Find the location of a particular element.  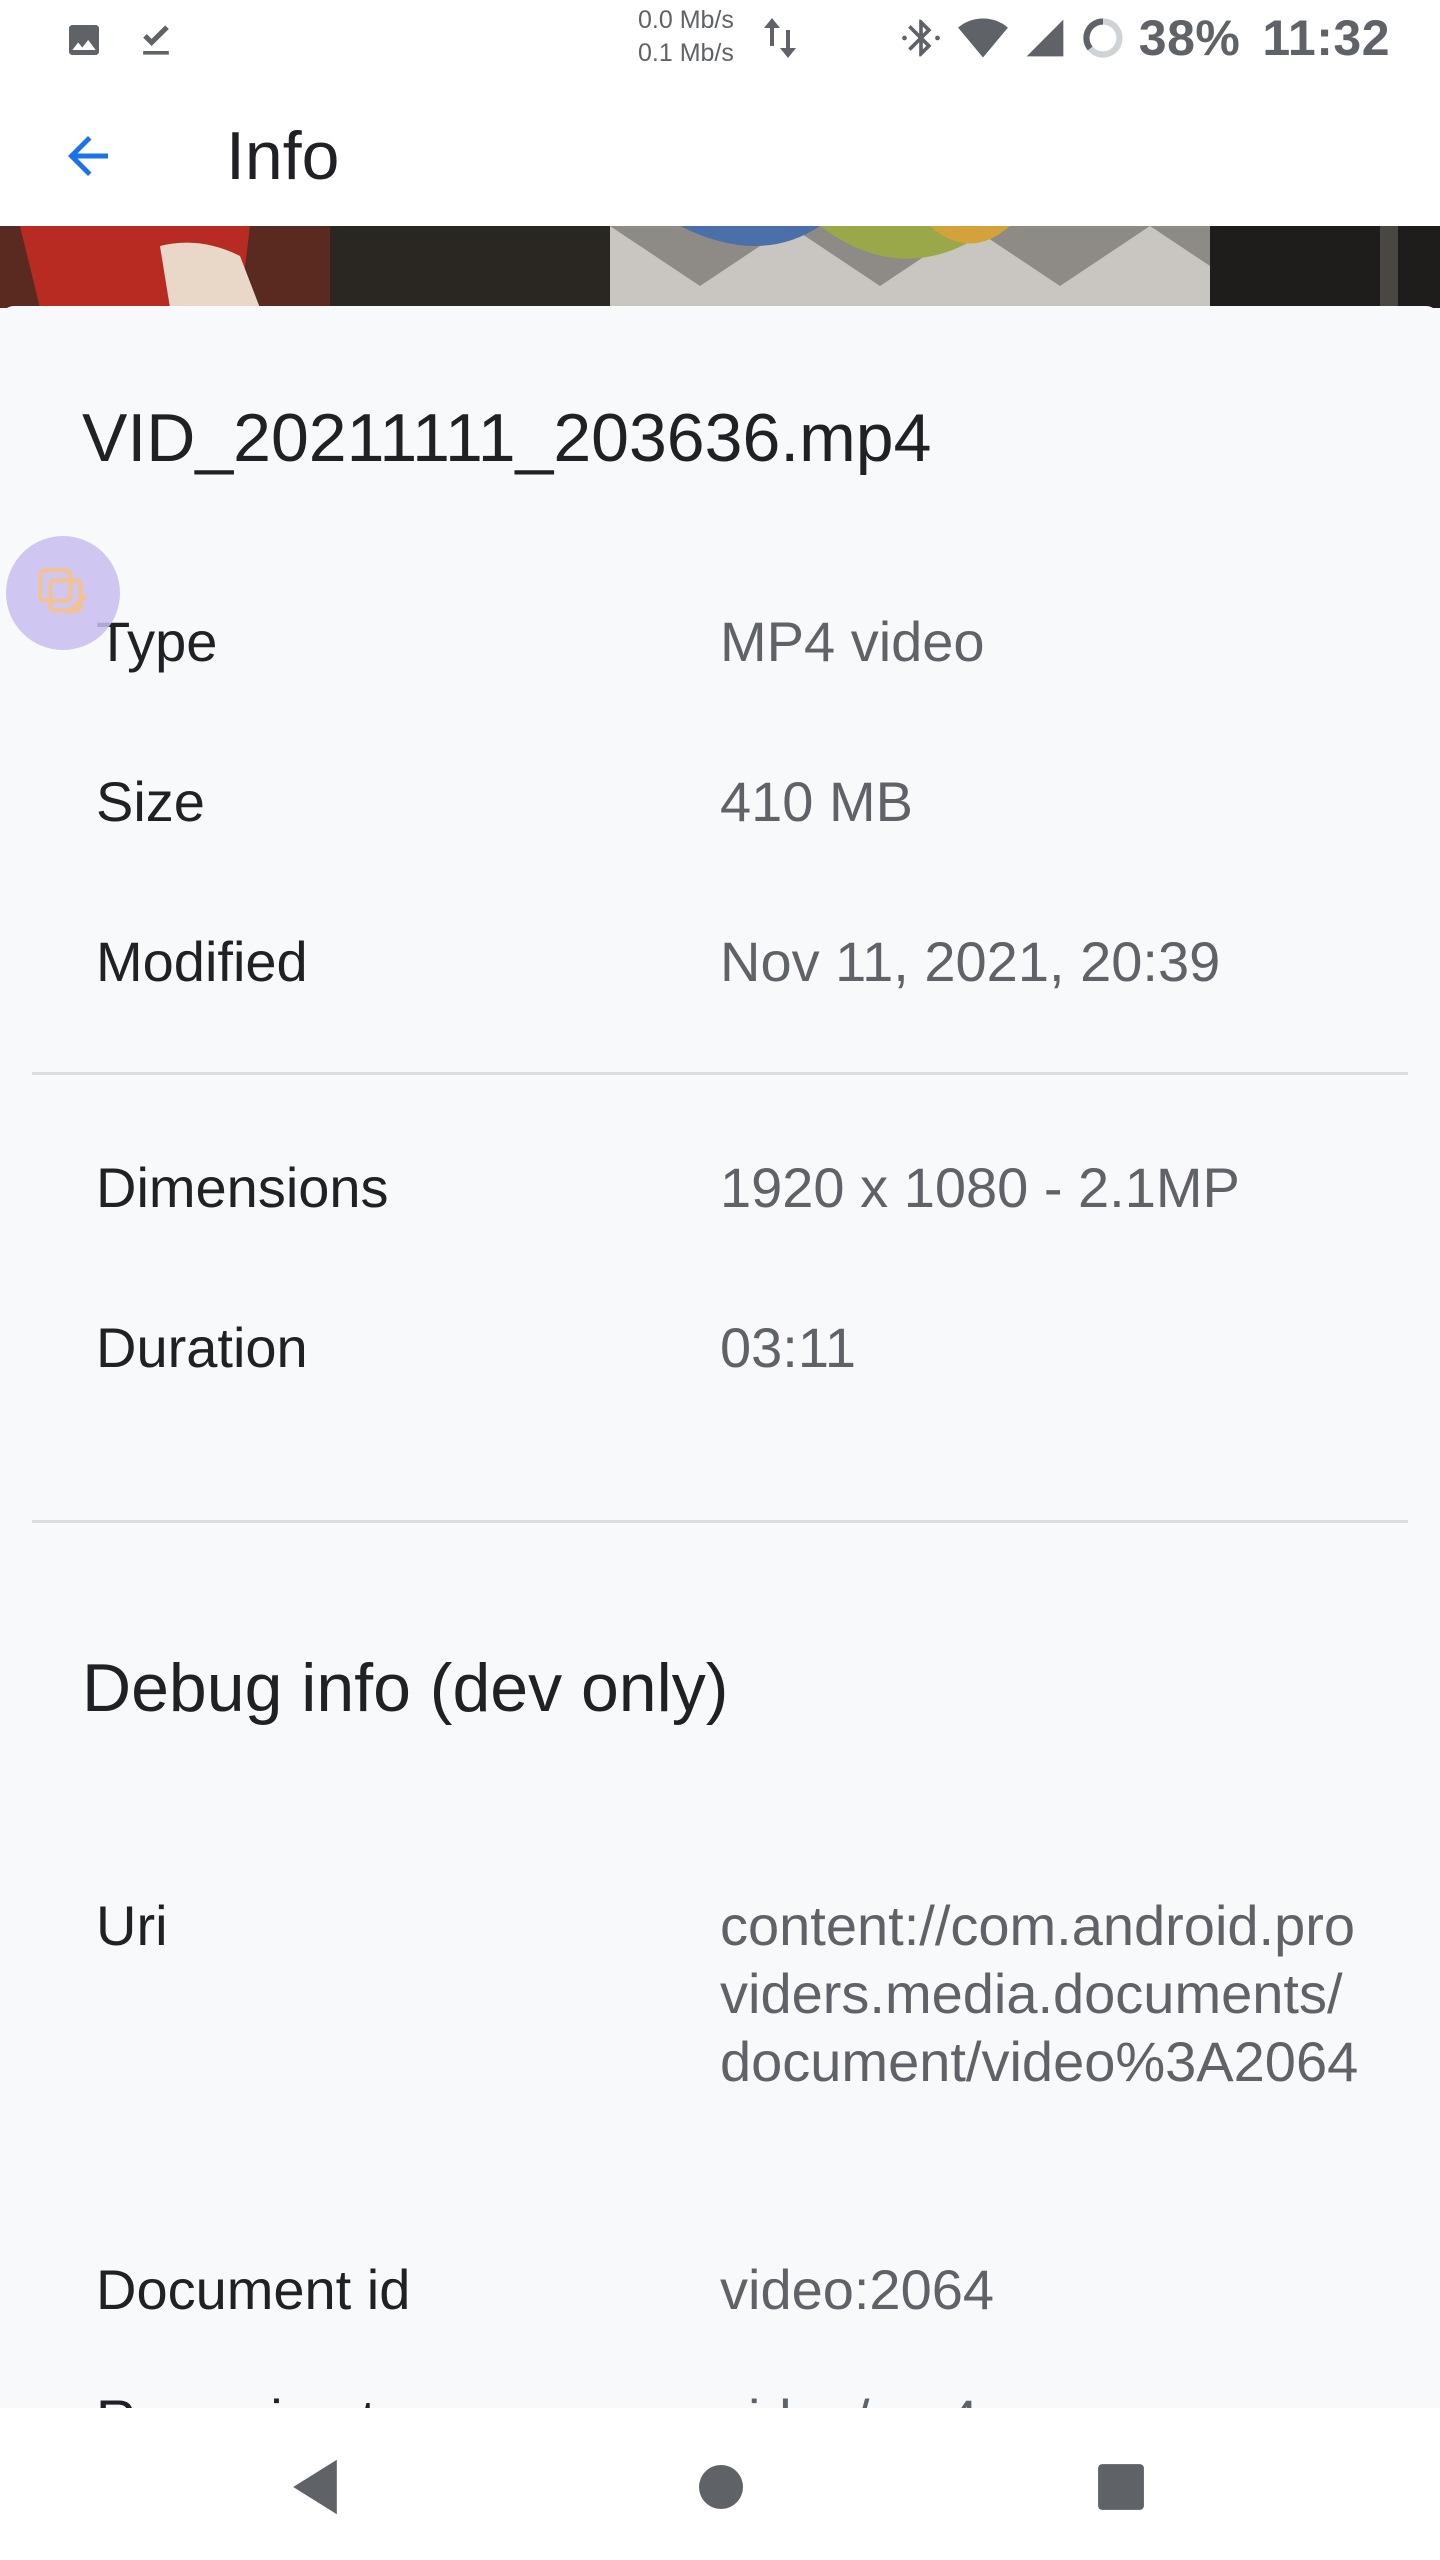

arrow-back-icon is located at coordinates (88, 156).